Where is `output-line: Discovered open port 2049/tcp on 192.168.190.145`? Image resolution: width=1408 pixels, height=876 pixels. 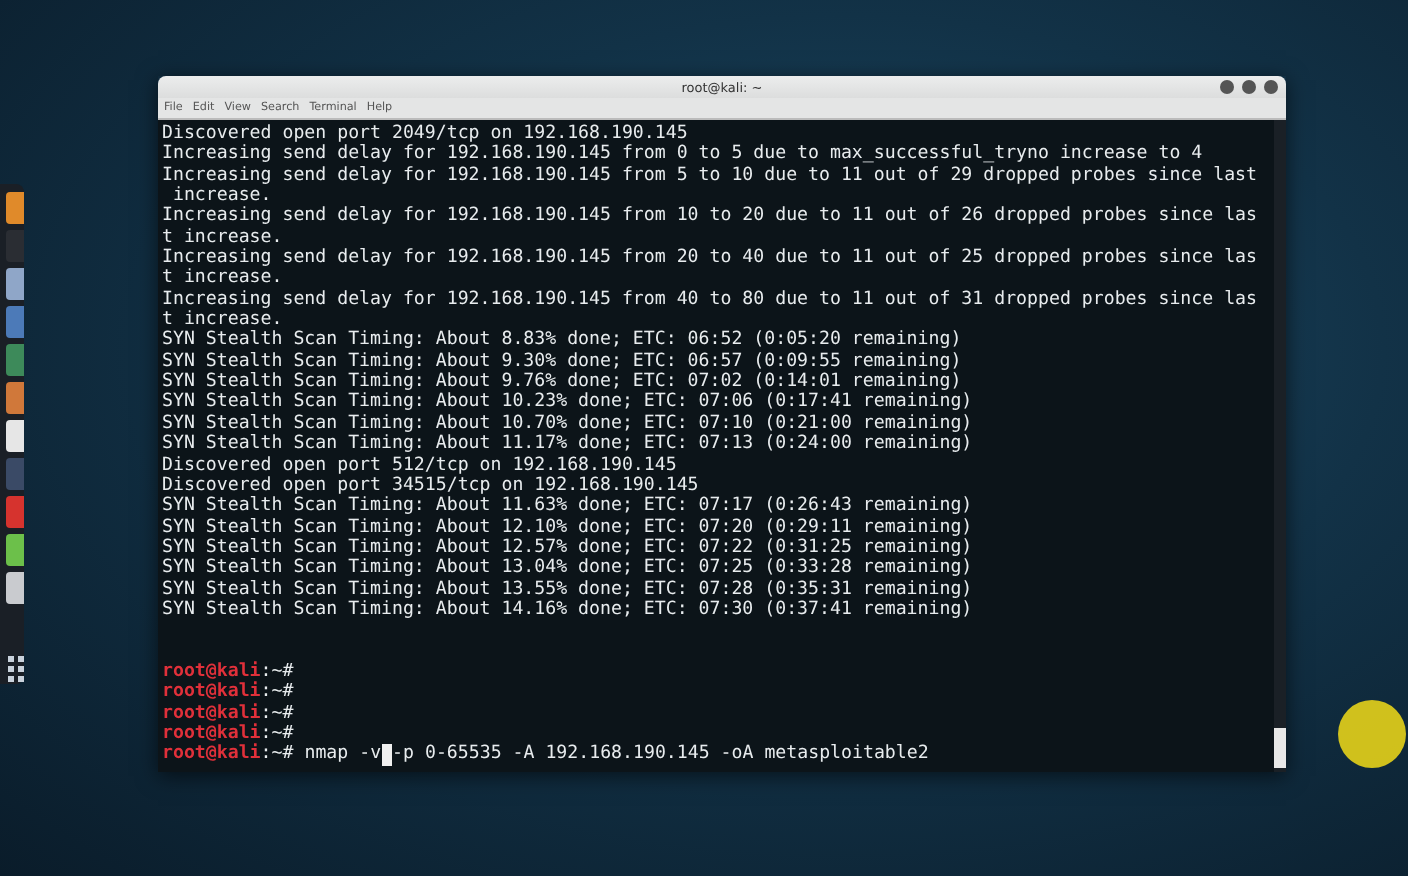 output-line: Discovered open port 2049/tcp on 192.168.190.145 is located at coordinates (425, 134).